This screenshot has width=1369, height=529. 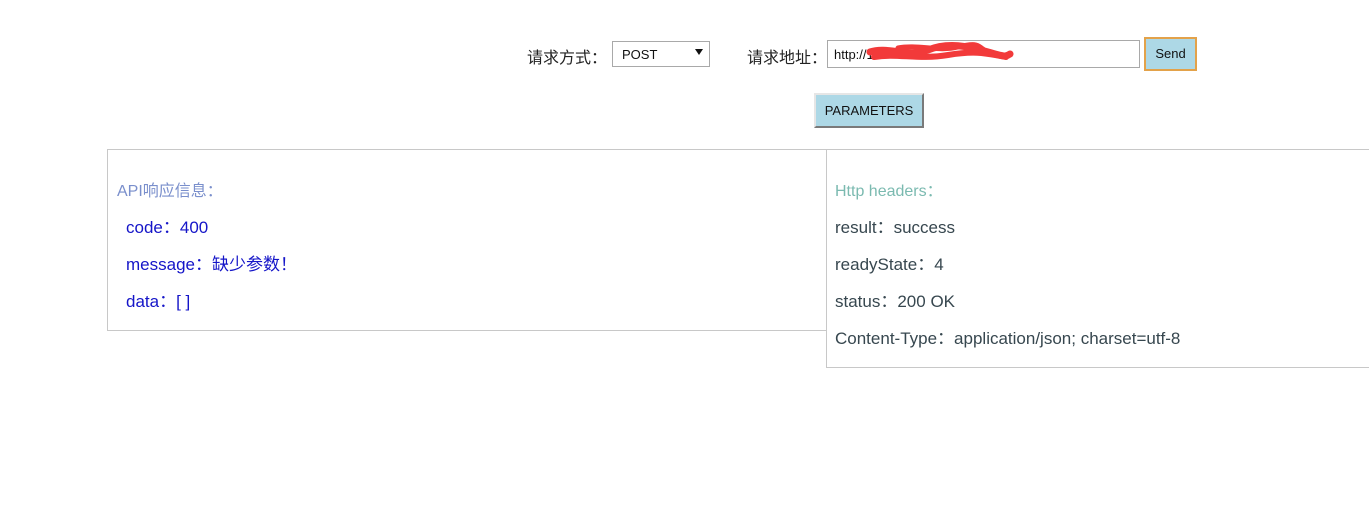 I want to click on api-response-row: code：400, so click(x=167, y=227).